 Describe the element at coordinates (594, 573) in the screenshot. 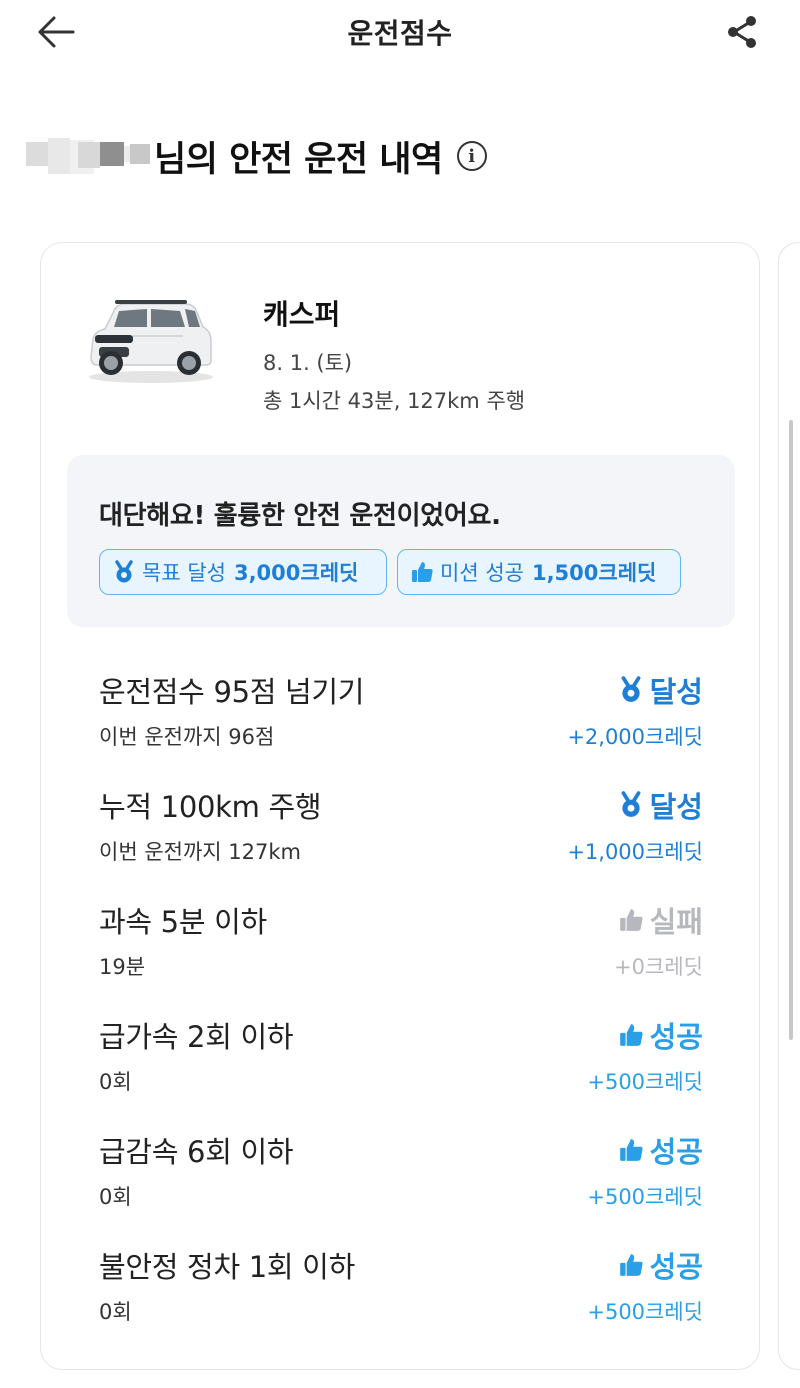

I see `mission-badge-credit: 1,500크레딧` at that location.